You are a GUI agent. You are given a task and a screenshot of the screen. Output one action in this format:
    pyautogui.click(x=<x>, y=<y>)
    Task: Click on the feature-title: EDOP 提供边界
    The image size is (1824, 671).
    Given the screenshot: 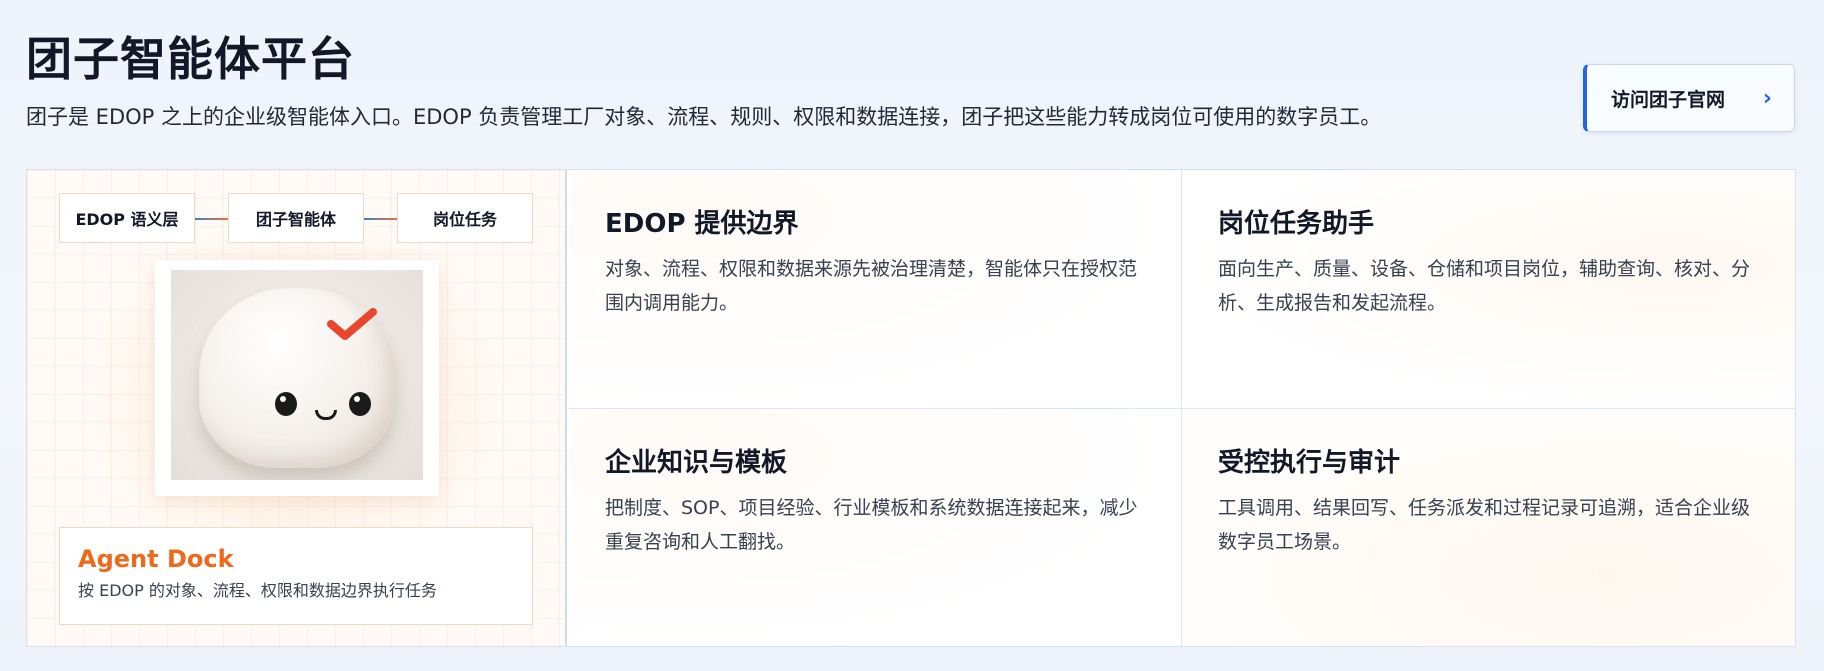 What is the action you would take?
    pyautogui.click(x=702, y=224)
    